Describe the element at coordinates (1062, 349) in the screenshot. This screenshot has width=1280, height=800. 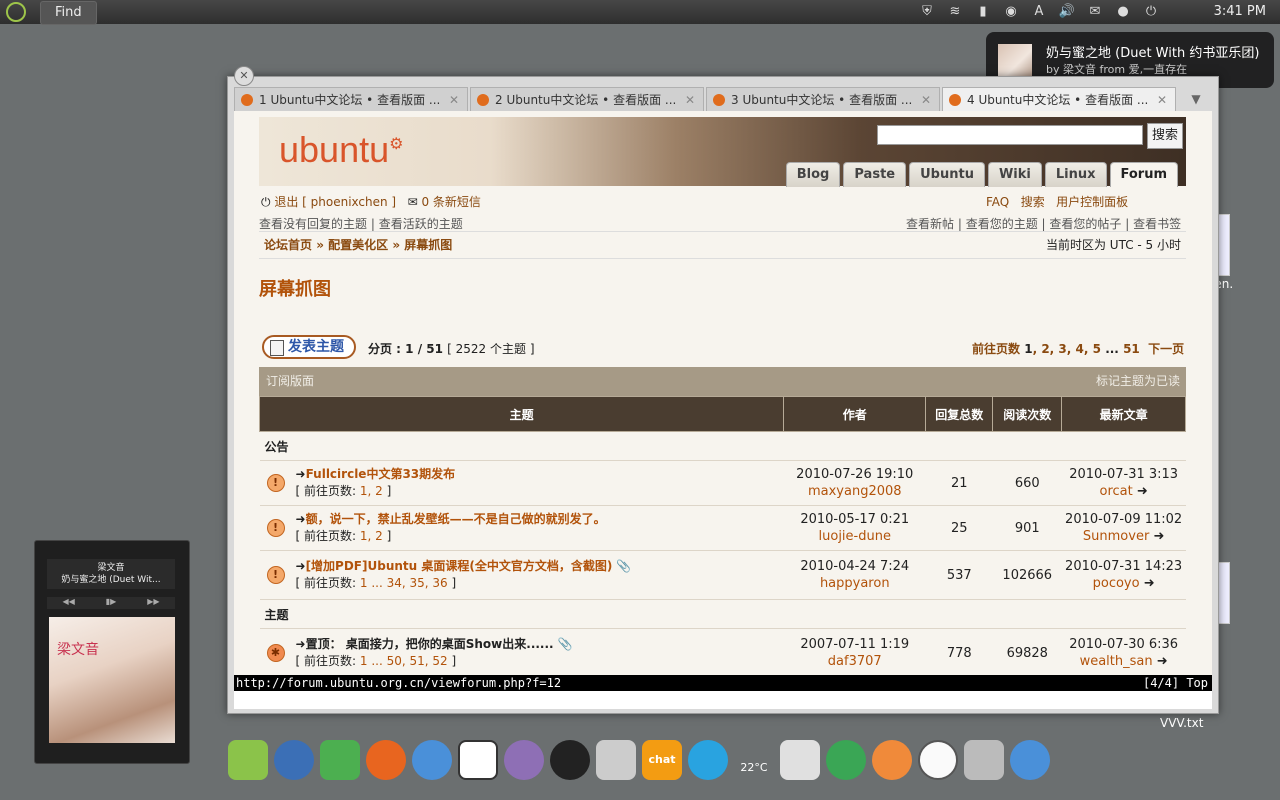
I see `page-link: 3` at that location.